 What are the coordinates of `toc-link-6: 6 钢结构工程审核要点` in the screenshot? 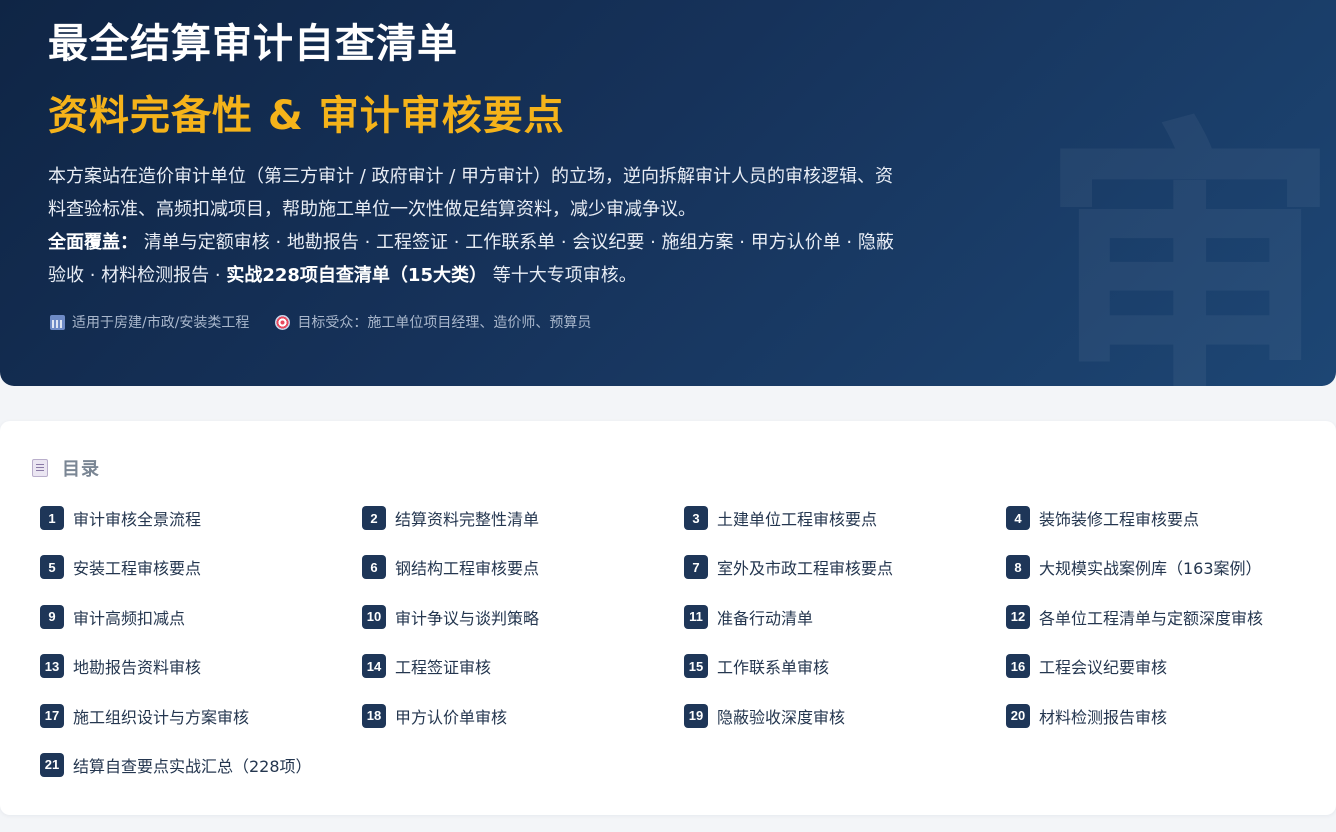 It's located at (523, 567).